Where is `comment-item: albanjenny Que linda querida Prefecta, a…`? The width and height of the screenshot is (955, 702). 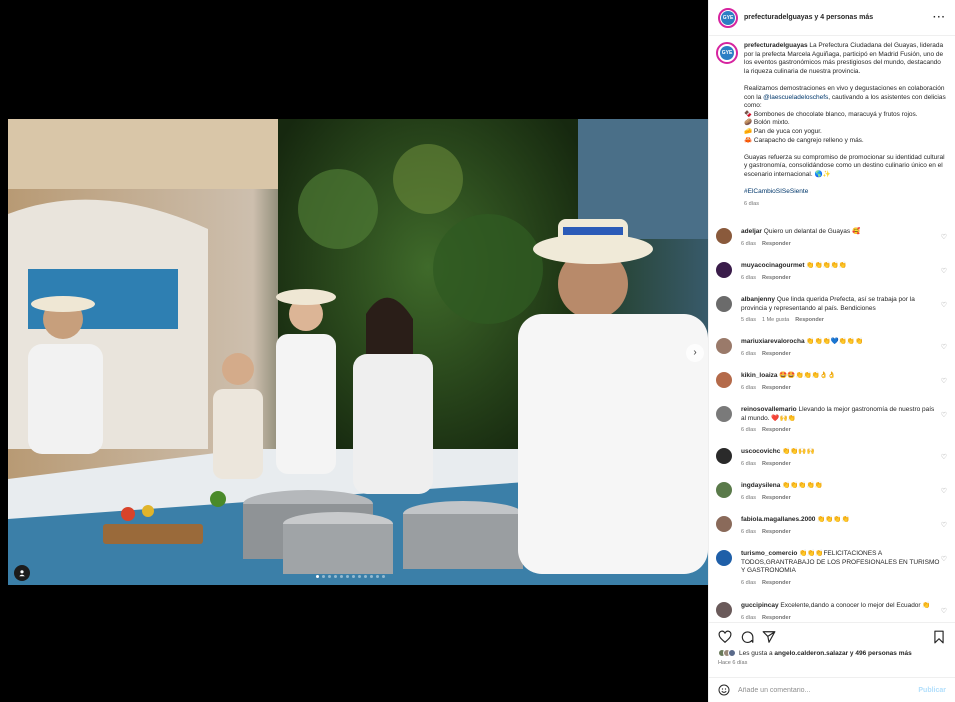 comment-item: albanjenny Que linda querida Prefecta, a… is located at coordinates (831, 310).